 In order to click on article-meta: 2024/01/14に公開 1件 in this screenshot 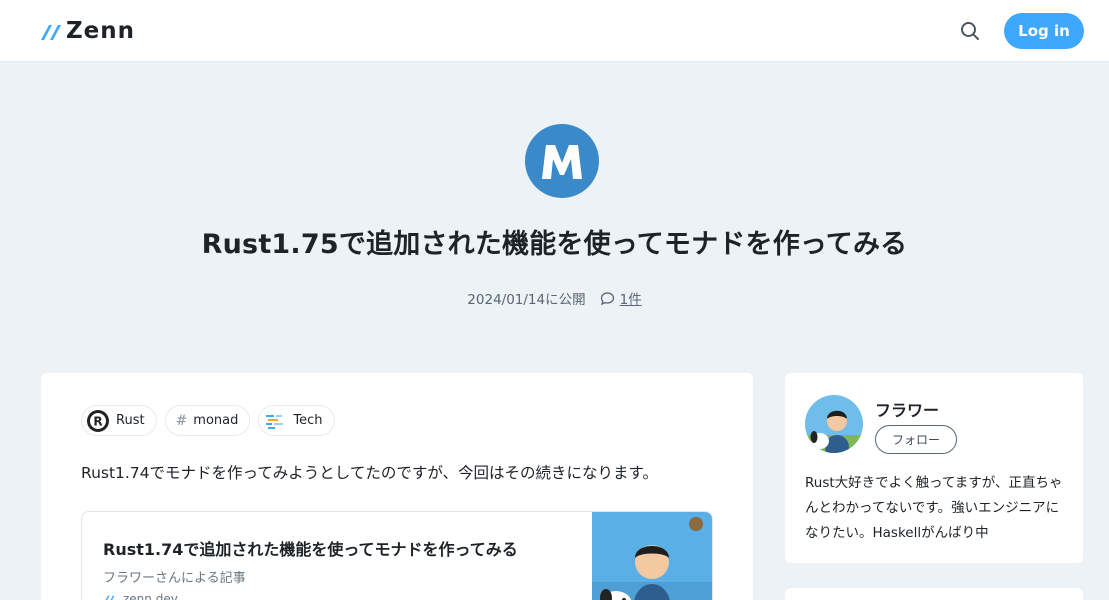, I will do `click(554, 298)`.